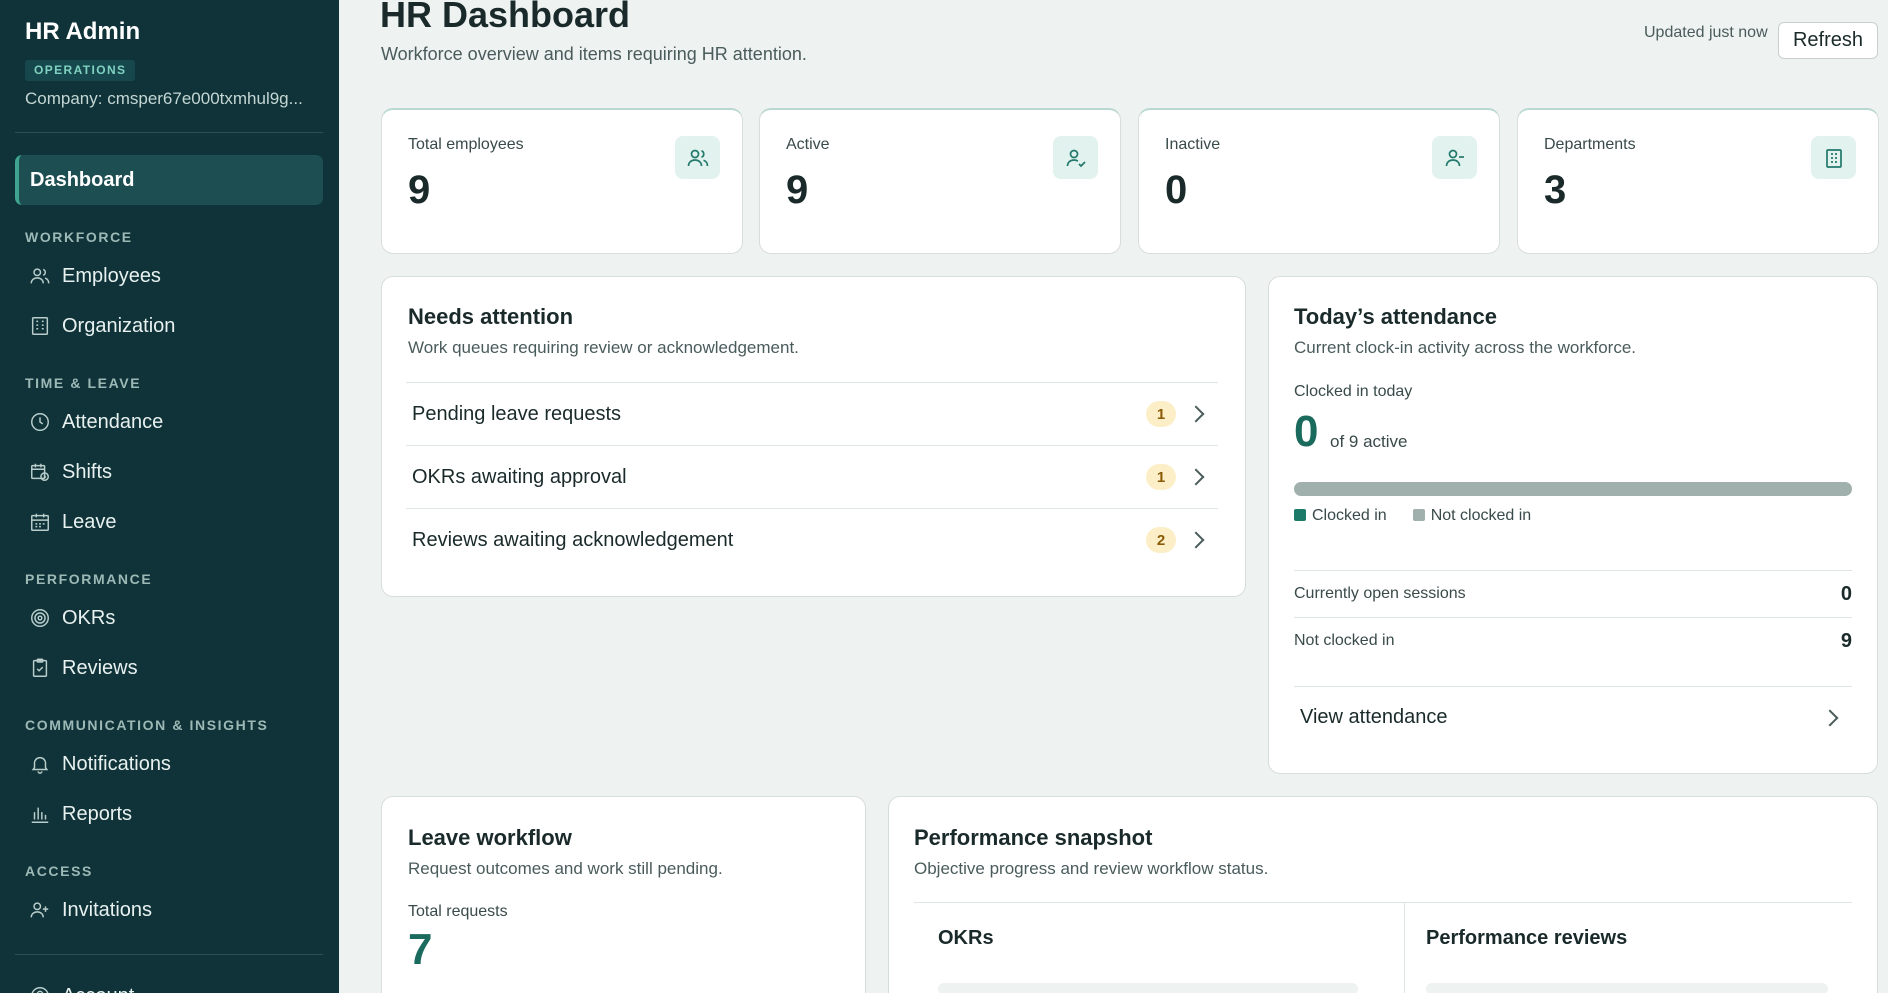 Image resolution: width=1888 pixels, height=993 pixels. I want to click on target-icon, so click(40, 618).